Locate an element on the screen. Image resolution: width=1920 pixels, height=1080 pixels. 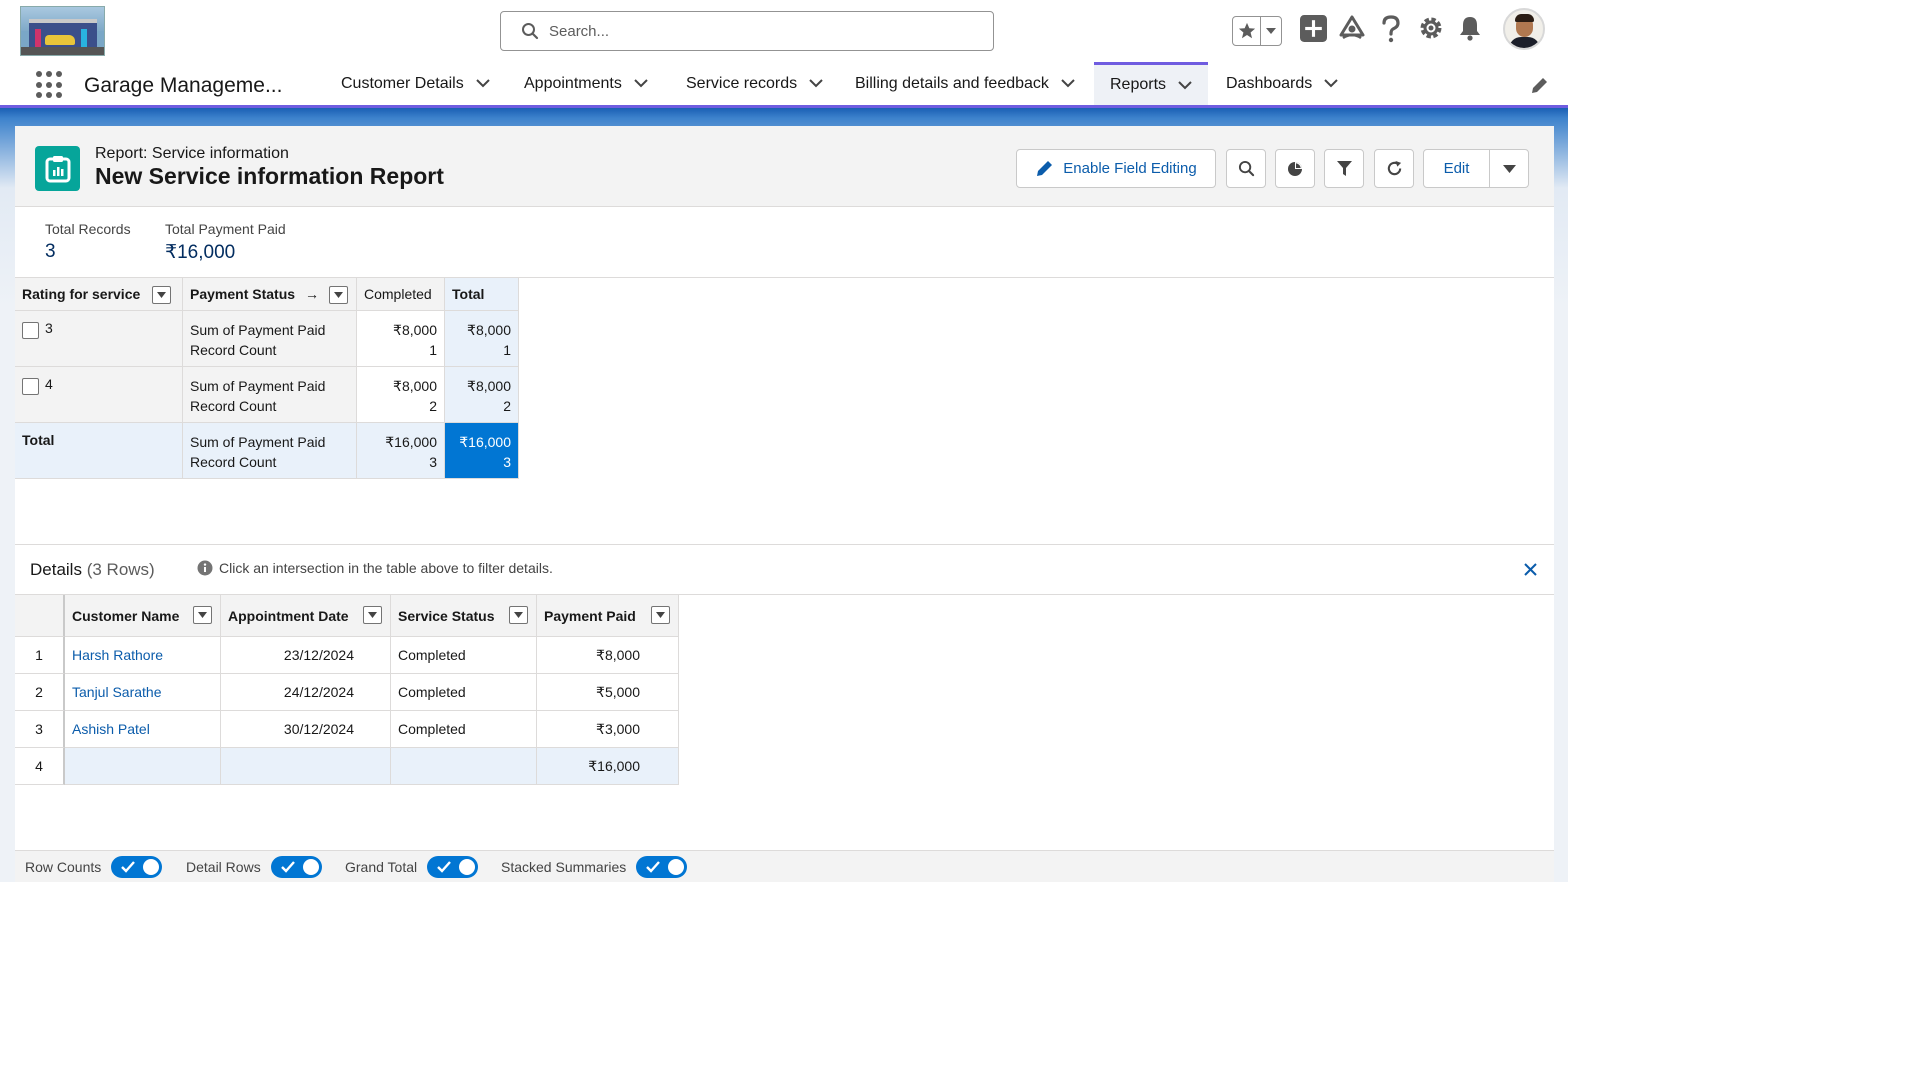
refresh-button is located at coordinates (1394, 168).